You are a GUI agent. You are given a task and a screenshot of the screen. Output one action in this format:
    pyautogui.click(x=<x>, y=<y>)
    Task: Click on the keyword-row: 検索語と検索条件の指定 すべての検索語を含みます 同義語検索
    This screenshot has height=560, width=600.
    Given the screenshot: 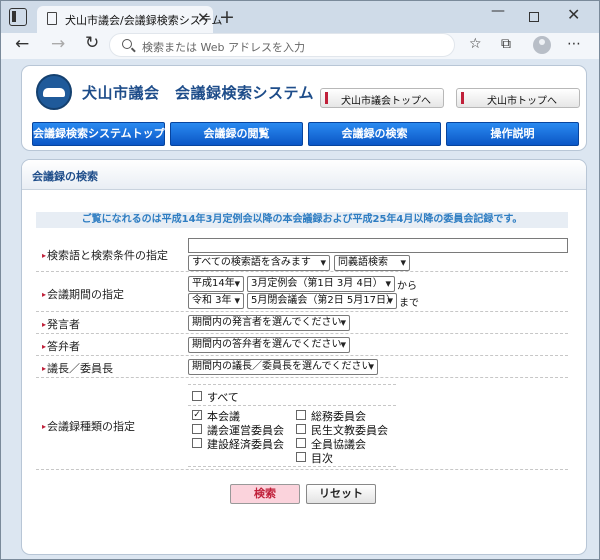 What is the action you would take?
    pyautogui.click(x=302, y=254)
    